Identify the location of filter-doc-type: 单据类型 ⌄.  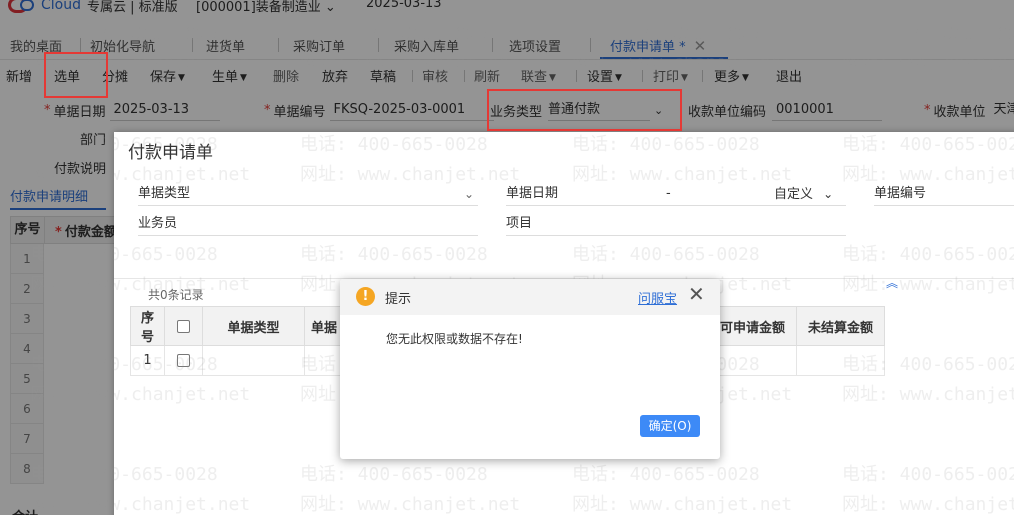
(308, 194).